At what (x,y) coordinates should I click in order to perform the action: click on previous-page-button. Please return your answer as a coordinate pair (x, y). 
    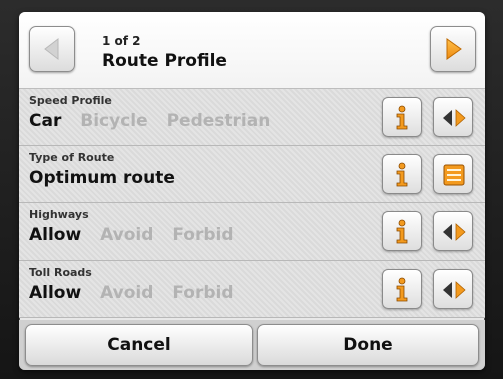
    Looking at the image, I should click on (52, 49).